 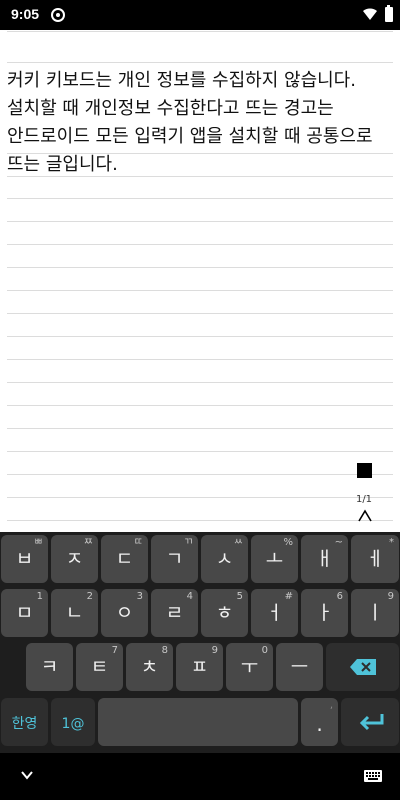 What do you see at coordinates (124, 559) in the screenshot?
I see `key-digeut: ㄷㄸ` at bounding box center [124, 559].